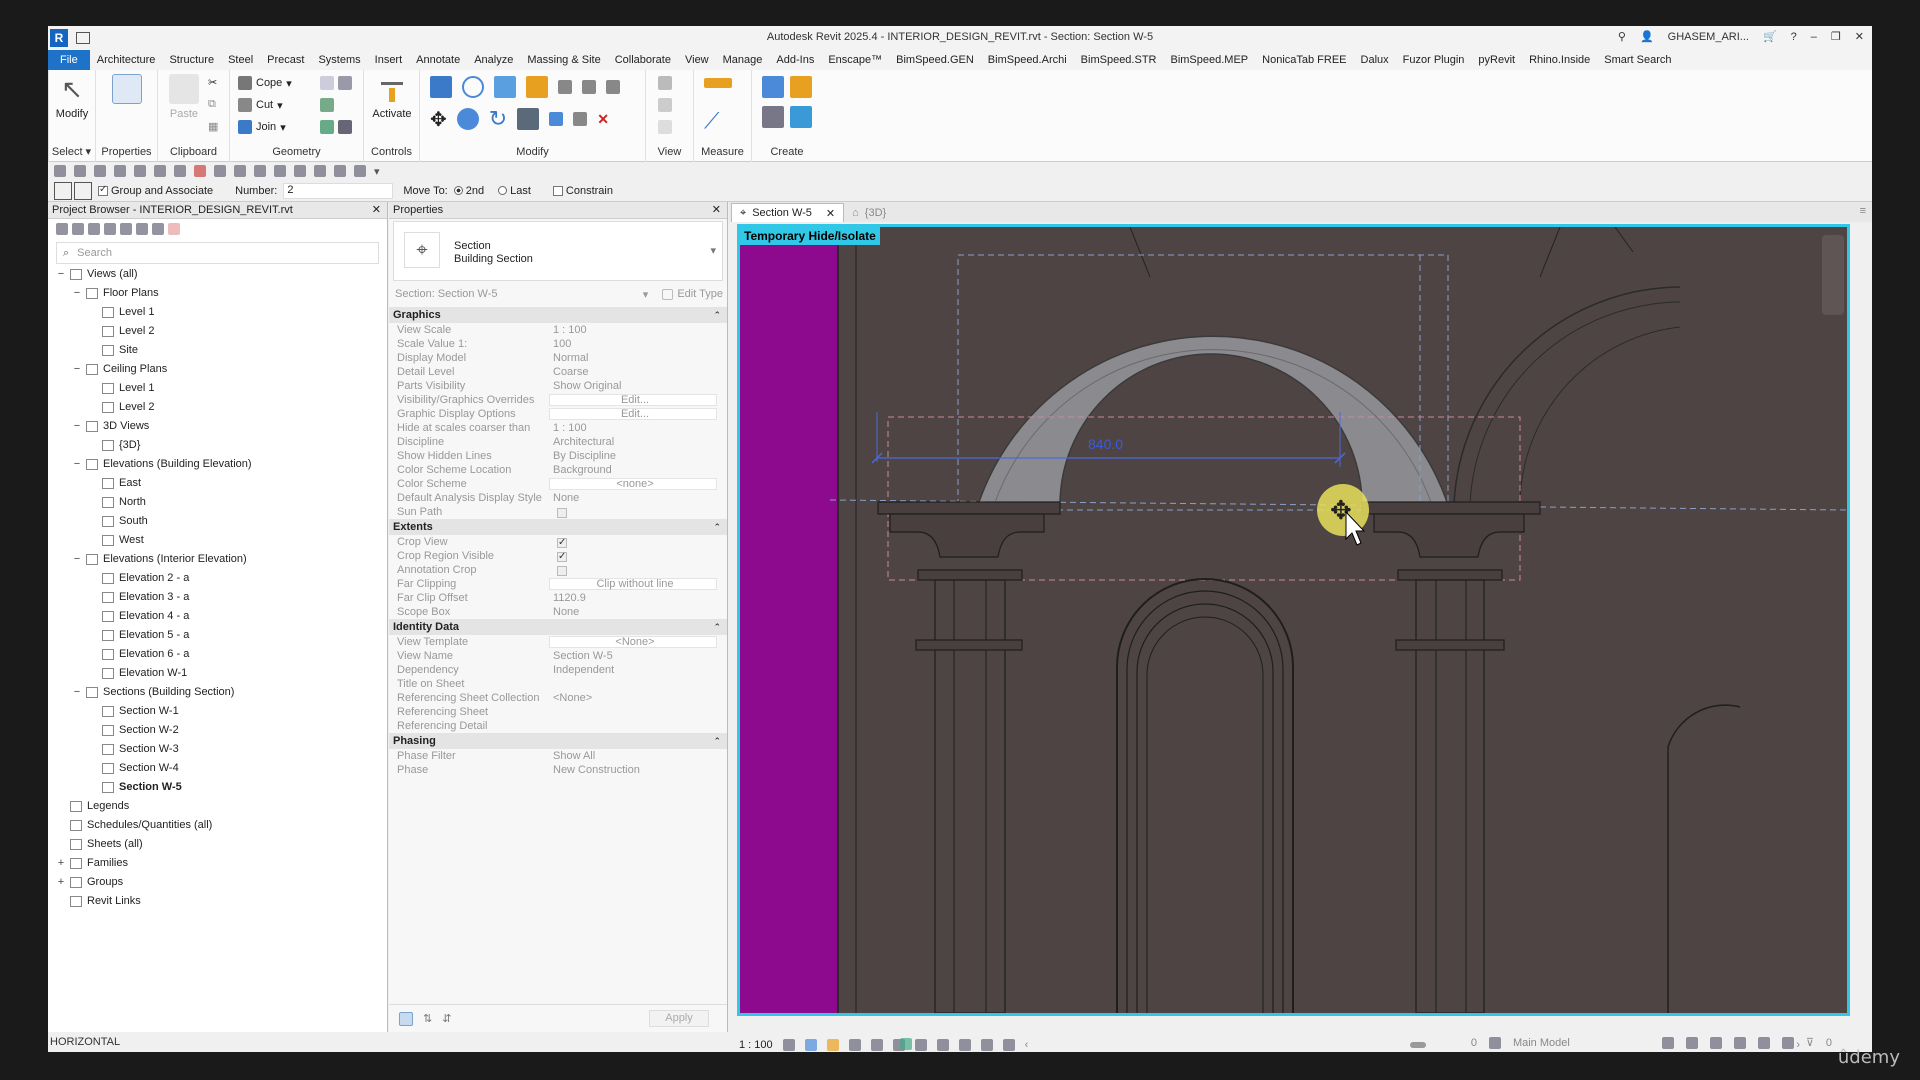 The width and height of the screenshot is (1920, 1080). What do you see at coordinates (473, 87) in the screenshot?
I see `offset-icon` at bounding box center [473, 87].